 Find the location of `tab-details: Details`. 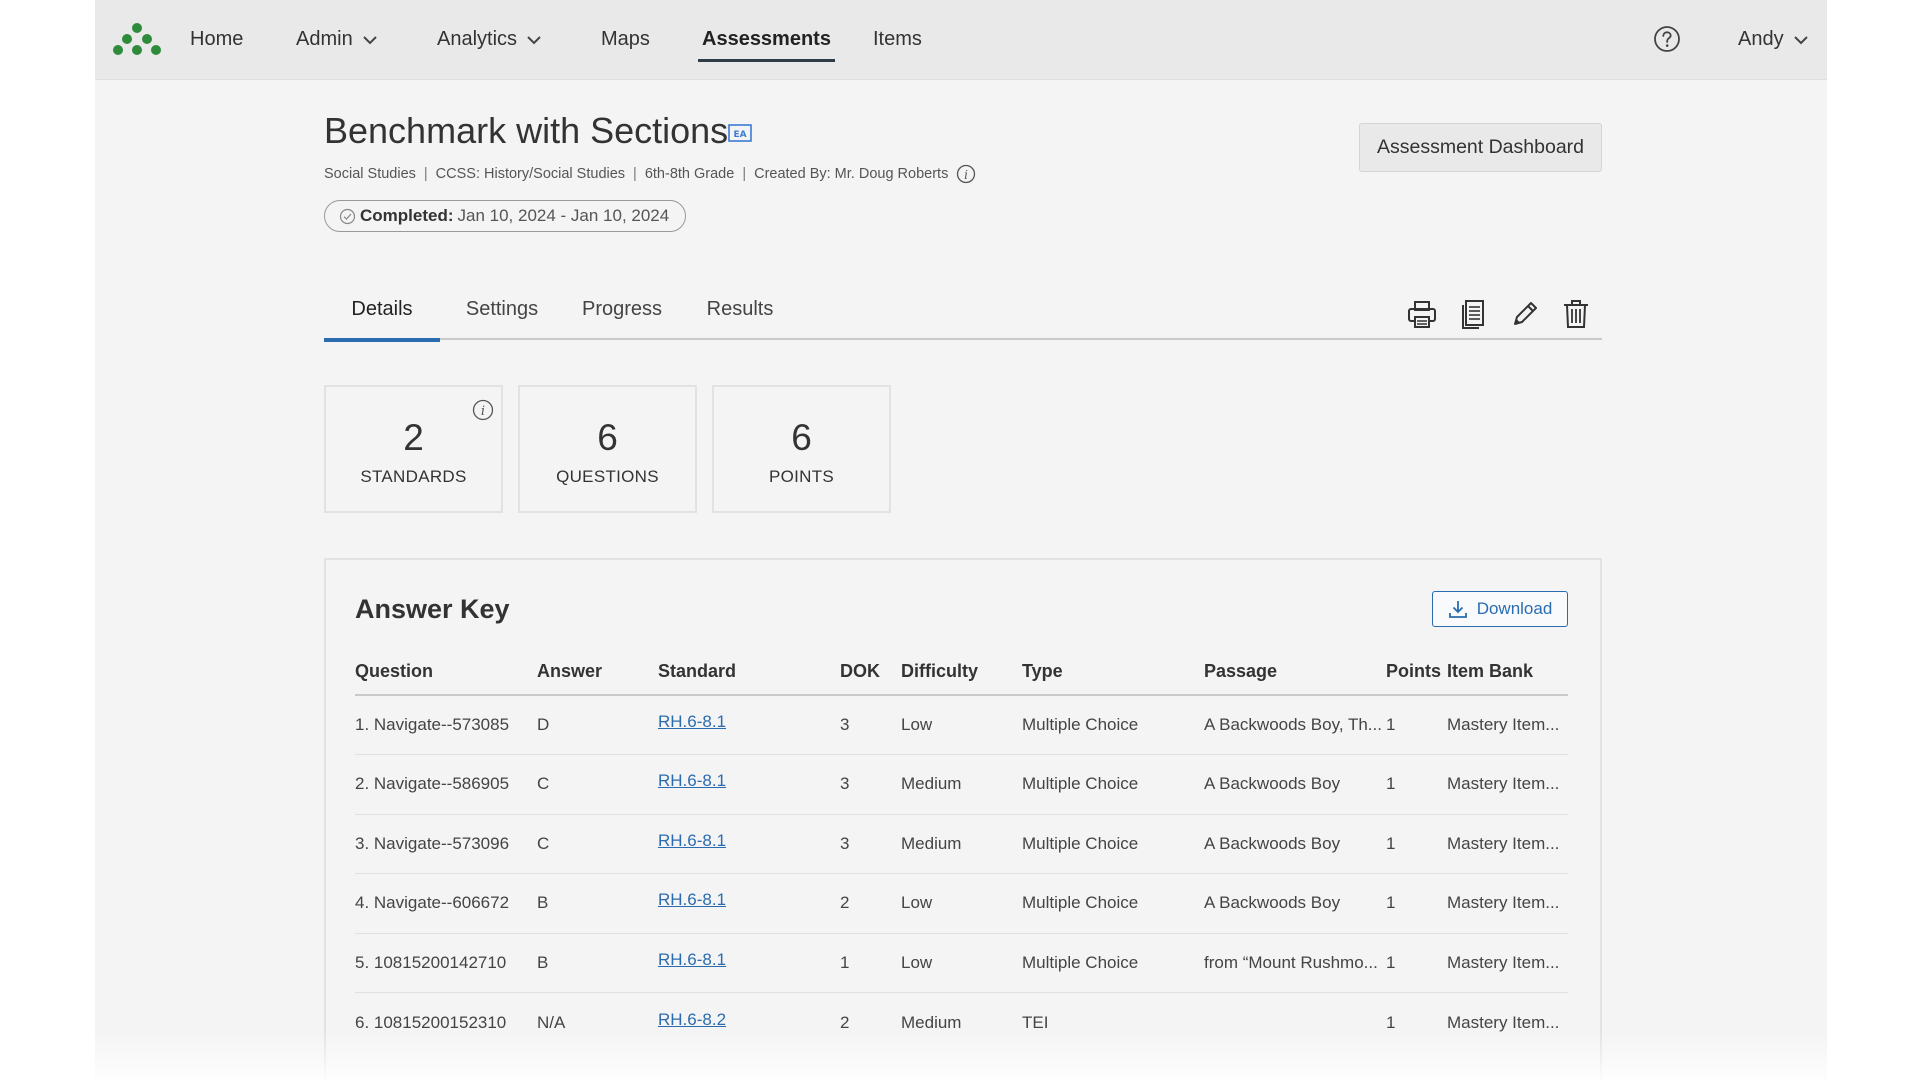

tab-details: Details is located at coordinates (382, 315).